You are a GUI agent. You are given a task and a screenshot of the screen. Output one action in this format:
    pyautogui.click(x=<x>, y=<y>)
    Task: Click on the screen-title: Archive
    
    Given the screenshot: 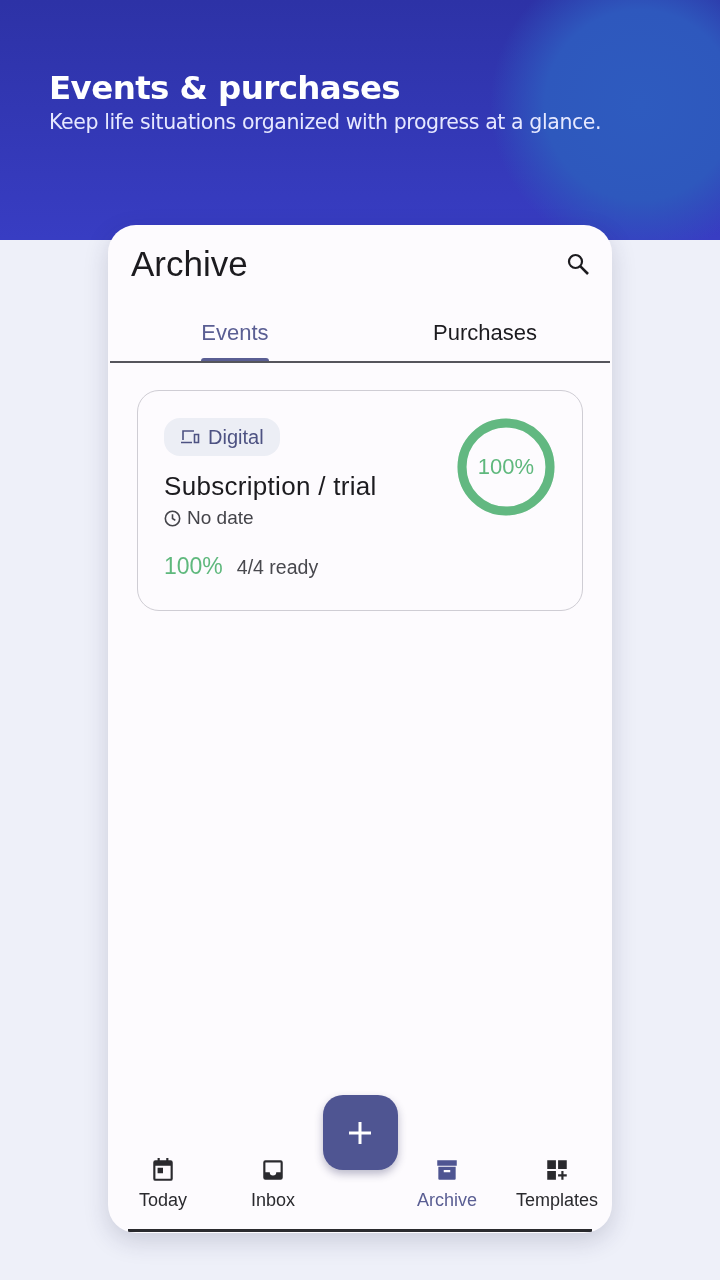 What is the action you would take?
    pyautogui.click(x=189, y=264)
    